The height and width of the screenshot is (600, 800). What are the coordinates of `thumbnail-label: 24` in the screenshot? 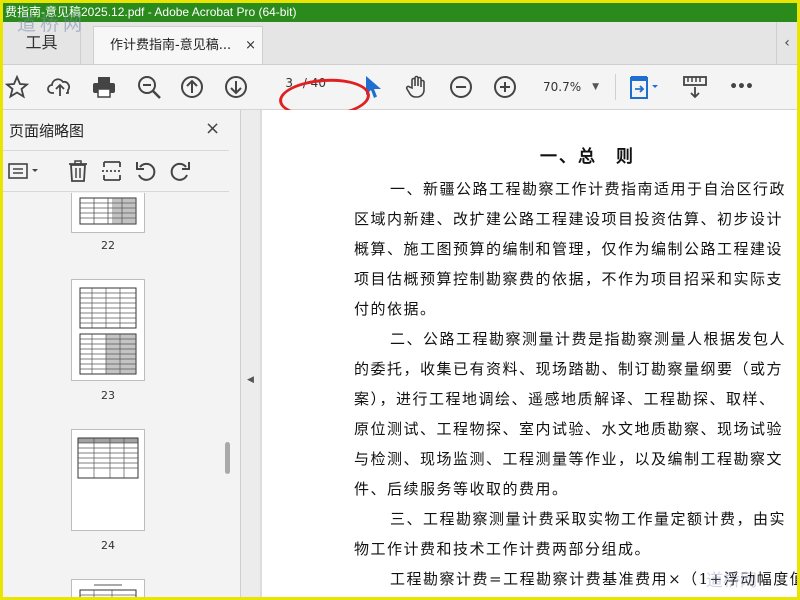 It's located at (108, 545).